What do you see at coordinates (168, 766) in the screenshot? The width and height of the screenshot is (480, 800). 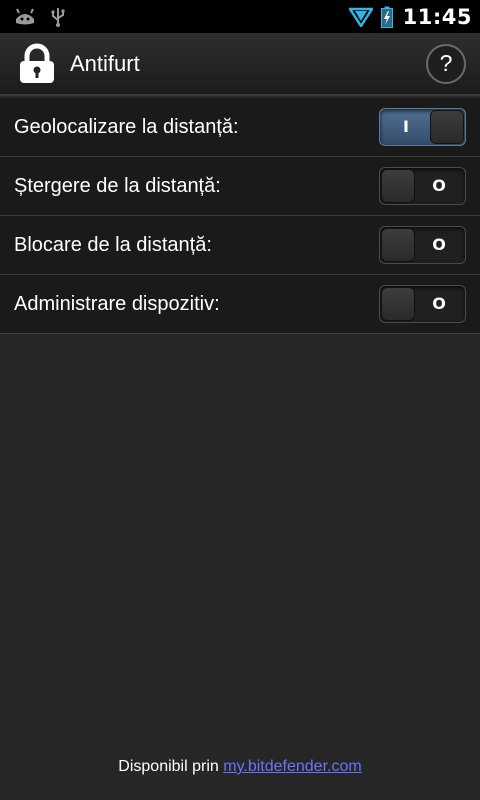 I see `footer-prefix: Disponibil prin` at bounding box center [168, 766].